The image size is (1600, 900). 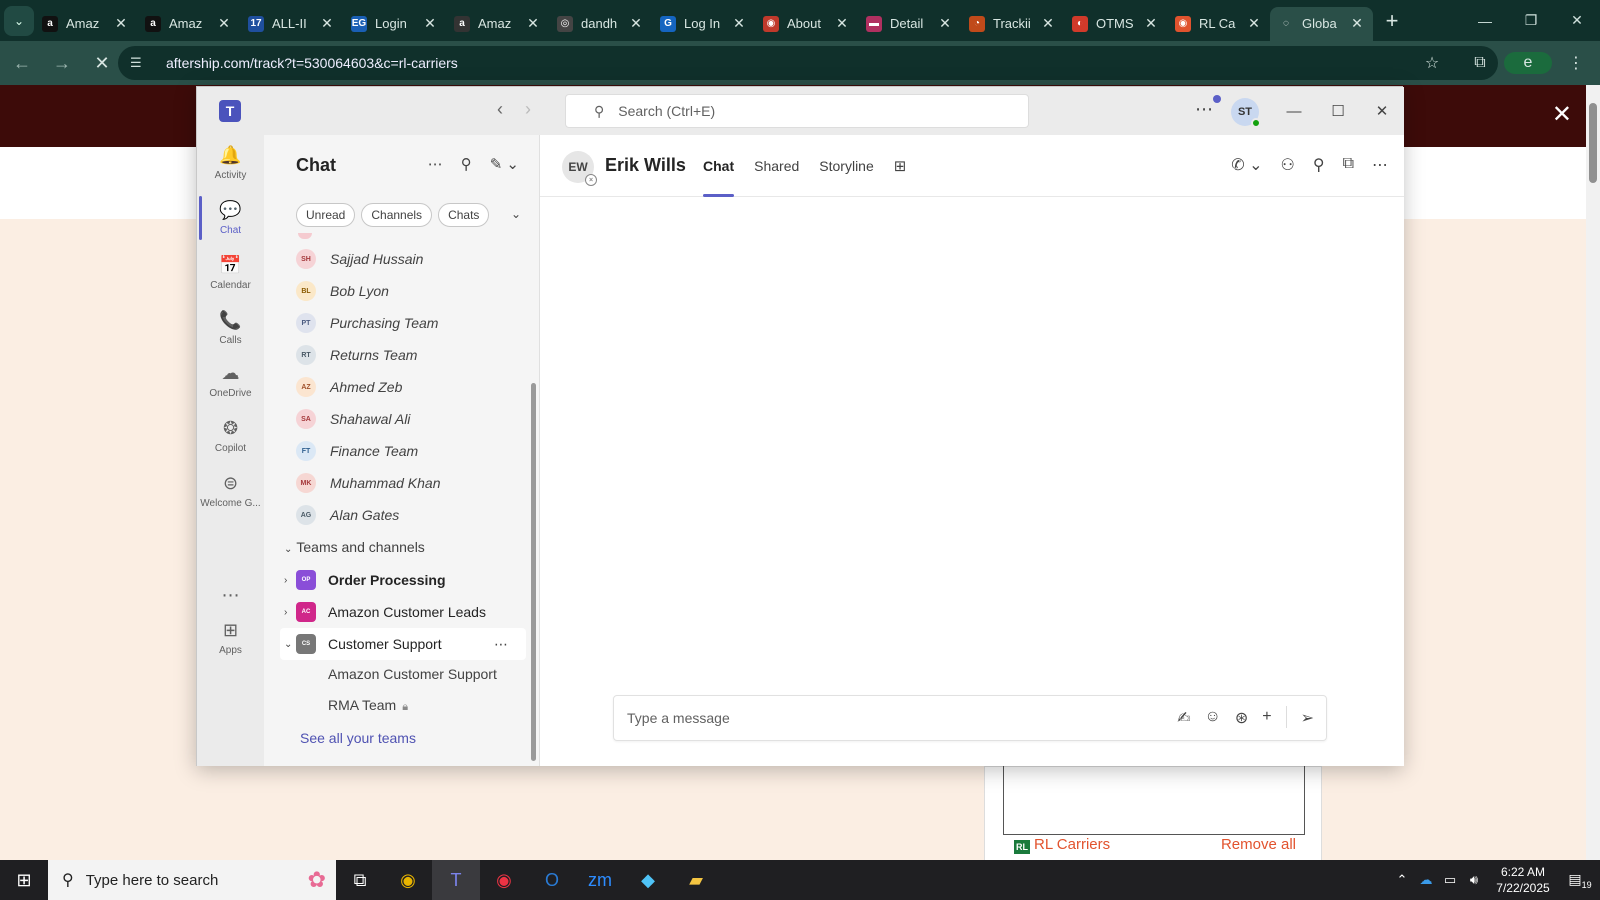 What do you see at coordinates (719, 166) in the screenshot?
I see `tab-chat: Chat` at bounding box center [719, 166].